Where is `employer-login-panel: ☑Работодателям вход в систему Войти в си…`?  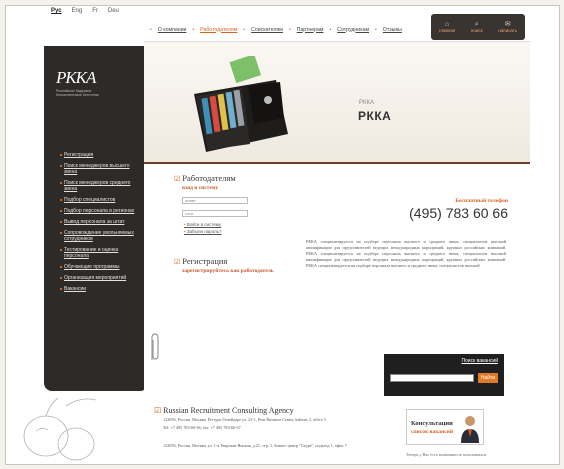
employer-login-panel: ☑Работодателям вход в систему Войти в си… is located at coordinates (229, 224).